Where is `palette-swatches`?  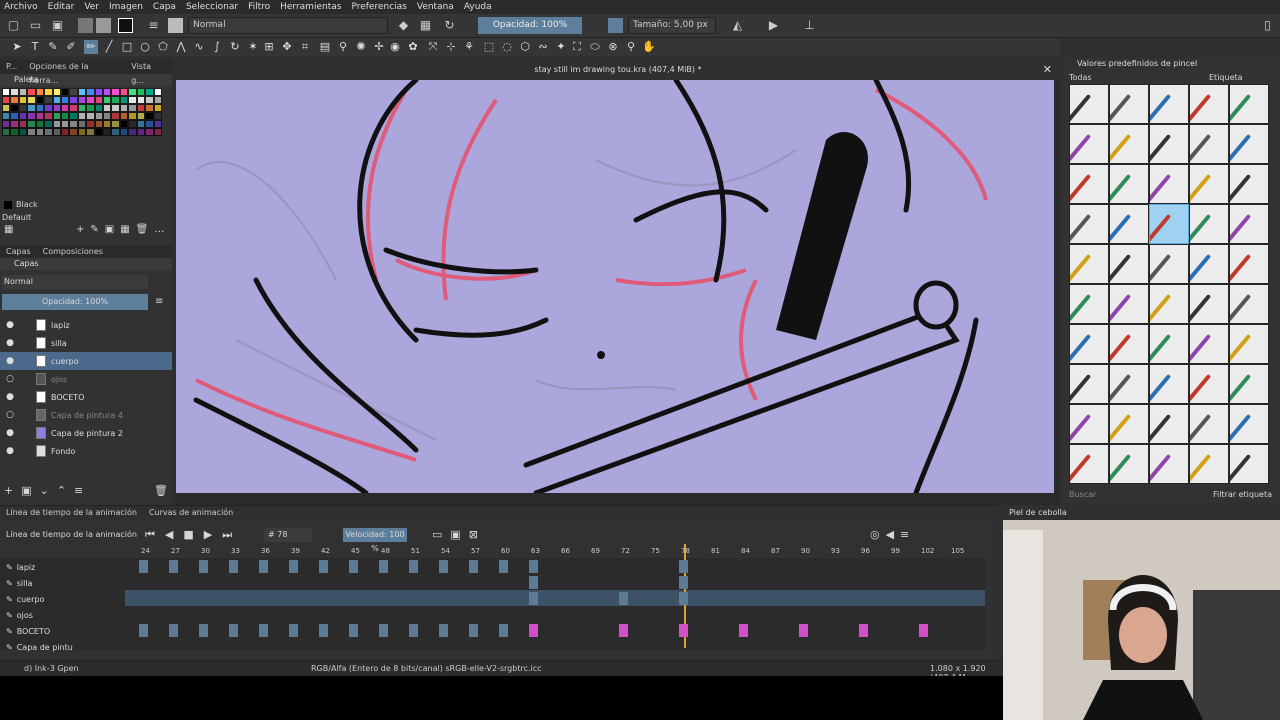
palette-swatches is located at coordinates (82, 112).